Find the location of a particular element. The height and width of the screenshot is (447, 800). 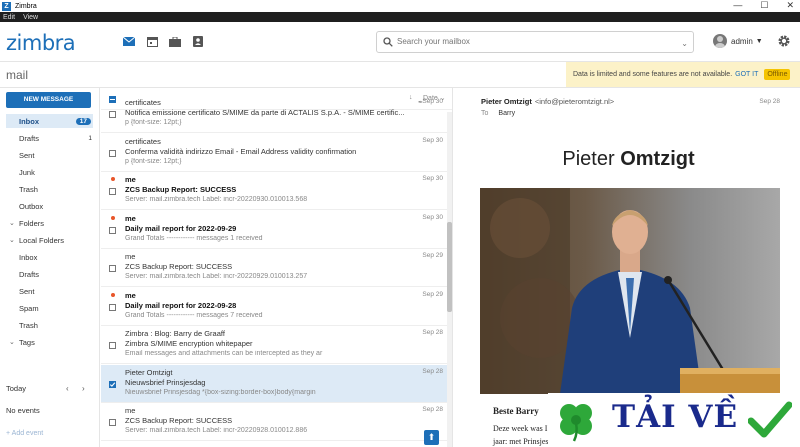

sidebar-item-folders: ⌄ Folders is located at coordinates (49, 223).